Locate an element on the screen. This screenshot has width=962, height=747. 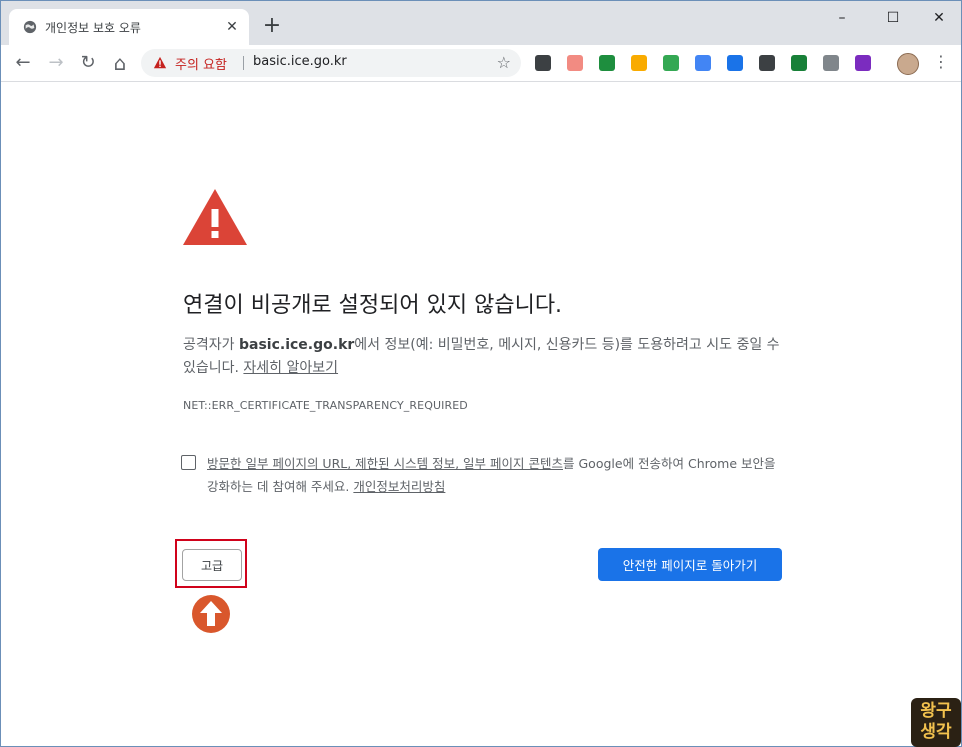
clock-icon is located at coordinates (639, 63).